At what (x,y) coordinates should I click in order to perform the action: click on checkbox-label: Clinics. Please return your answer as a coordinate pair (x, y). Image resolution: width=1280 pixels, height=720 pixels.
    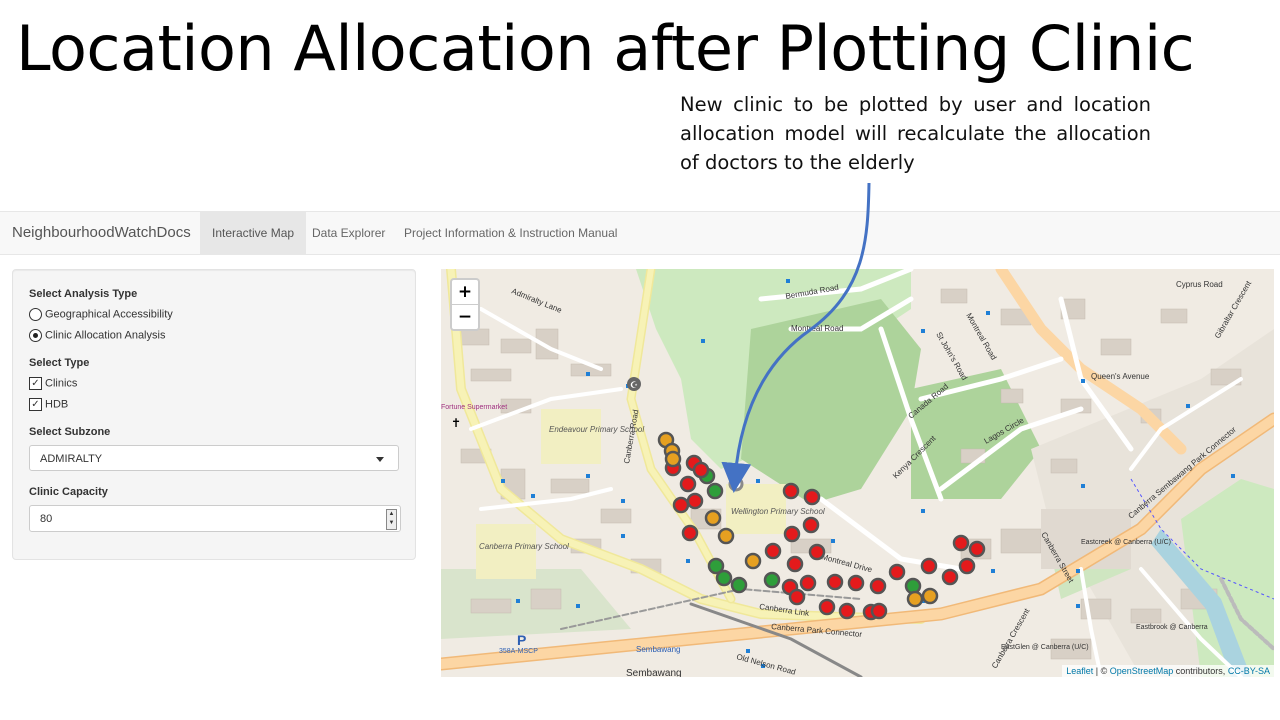
    Looking at the image, I should click on (61, 383).